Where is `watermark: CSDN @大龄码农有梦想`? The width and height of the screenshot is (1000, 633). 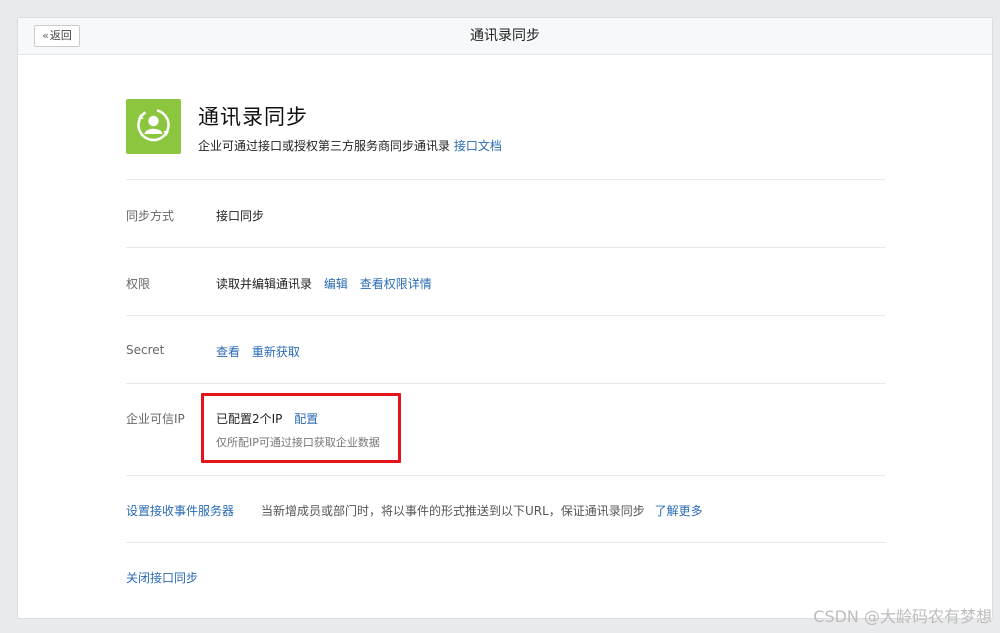
watermark: CSDN @大龄码农有梦想 is located at coordinates (902, 616).